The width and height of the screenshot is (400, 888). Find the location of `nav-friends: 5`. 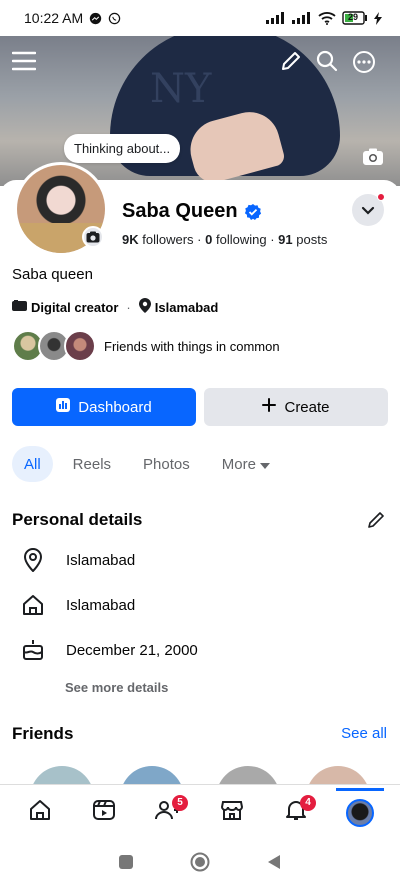

nav-friends: 5 is located at coordinates (168, 813).